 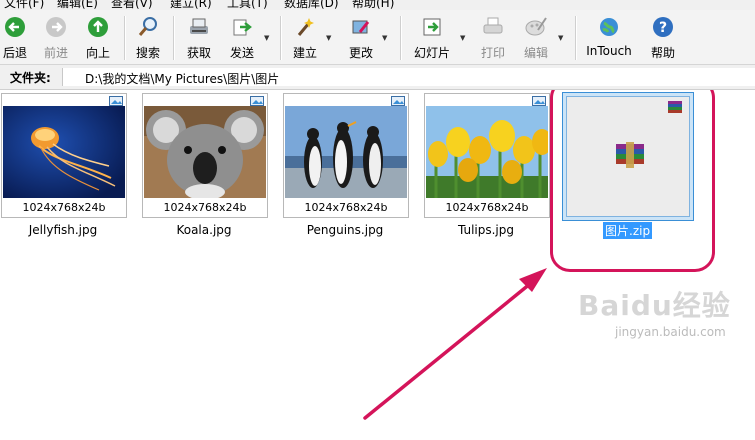 What do you see at coordinates (654, 305) in the screenshot?
I see `watermark-logo: Baidu经验` at bounding box center [654, 305].